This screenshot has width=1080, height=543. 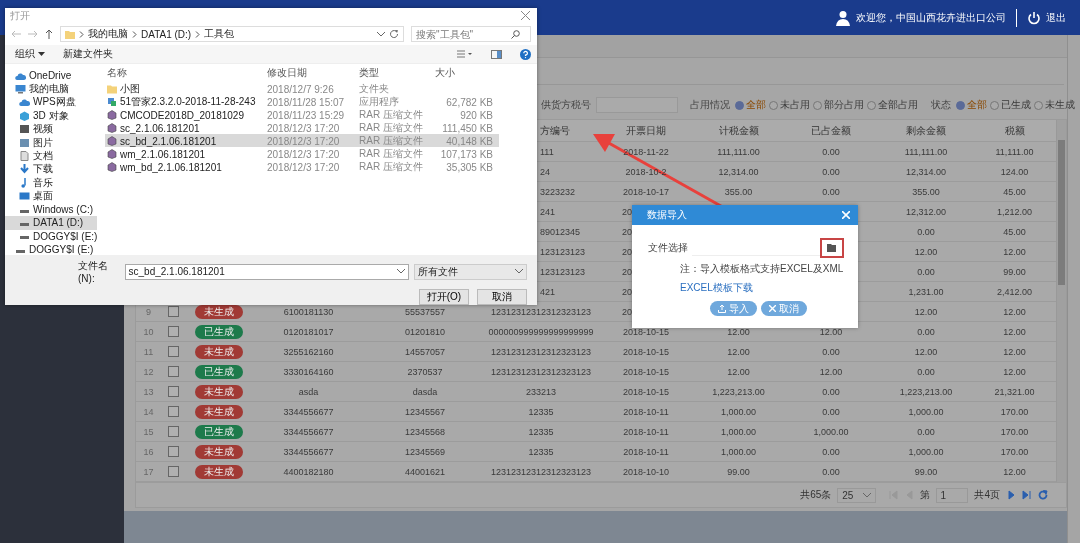 I want to click on filename-field: sc_bd_2.1.06.181201, so click(x=267, y=271).